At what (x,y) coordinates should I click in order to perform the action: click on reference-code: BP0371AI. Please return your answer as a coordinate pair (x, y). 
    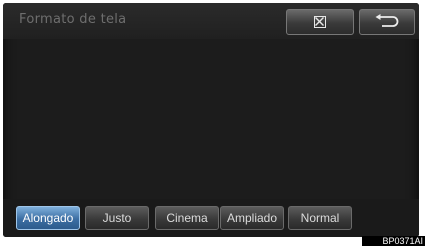
    Looking at the image, I should click on (393, 241).